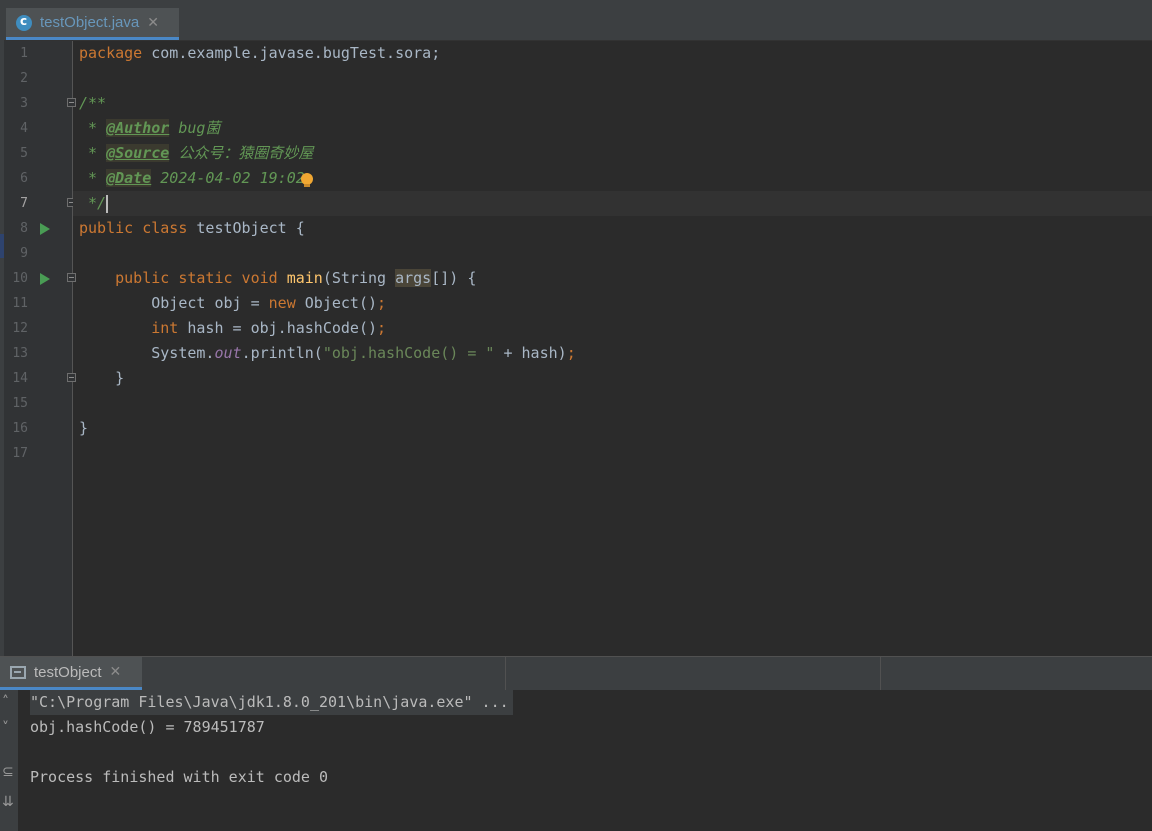 Image resolution: width=1152 pixels, height=831 pixels. I want to click on run-tool-window-header: testObject ✕, so click(576, 673).